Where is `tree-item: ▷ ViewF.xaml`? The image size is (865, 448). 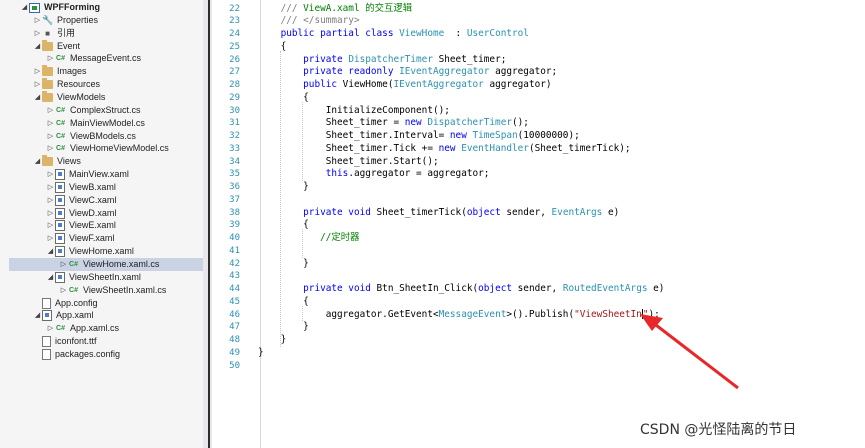 tree-item: ▷ ViewF.xaml is located at coordinates (101, 238).